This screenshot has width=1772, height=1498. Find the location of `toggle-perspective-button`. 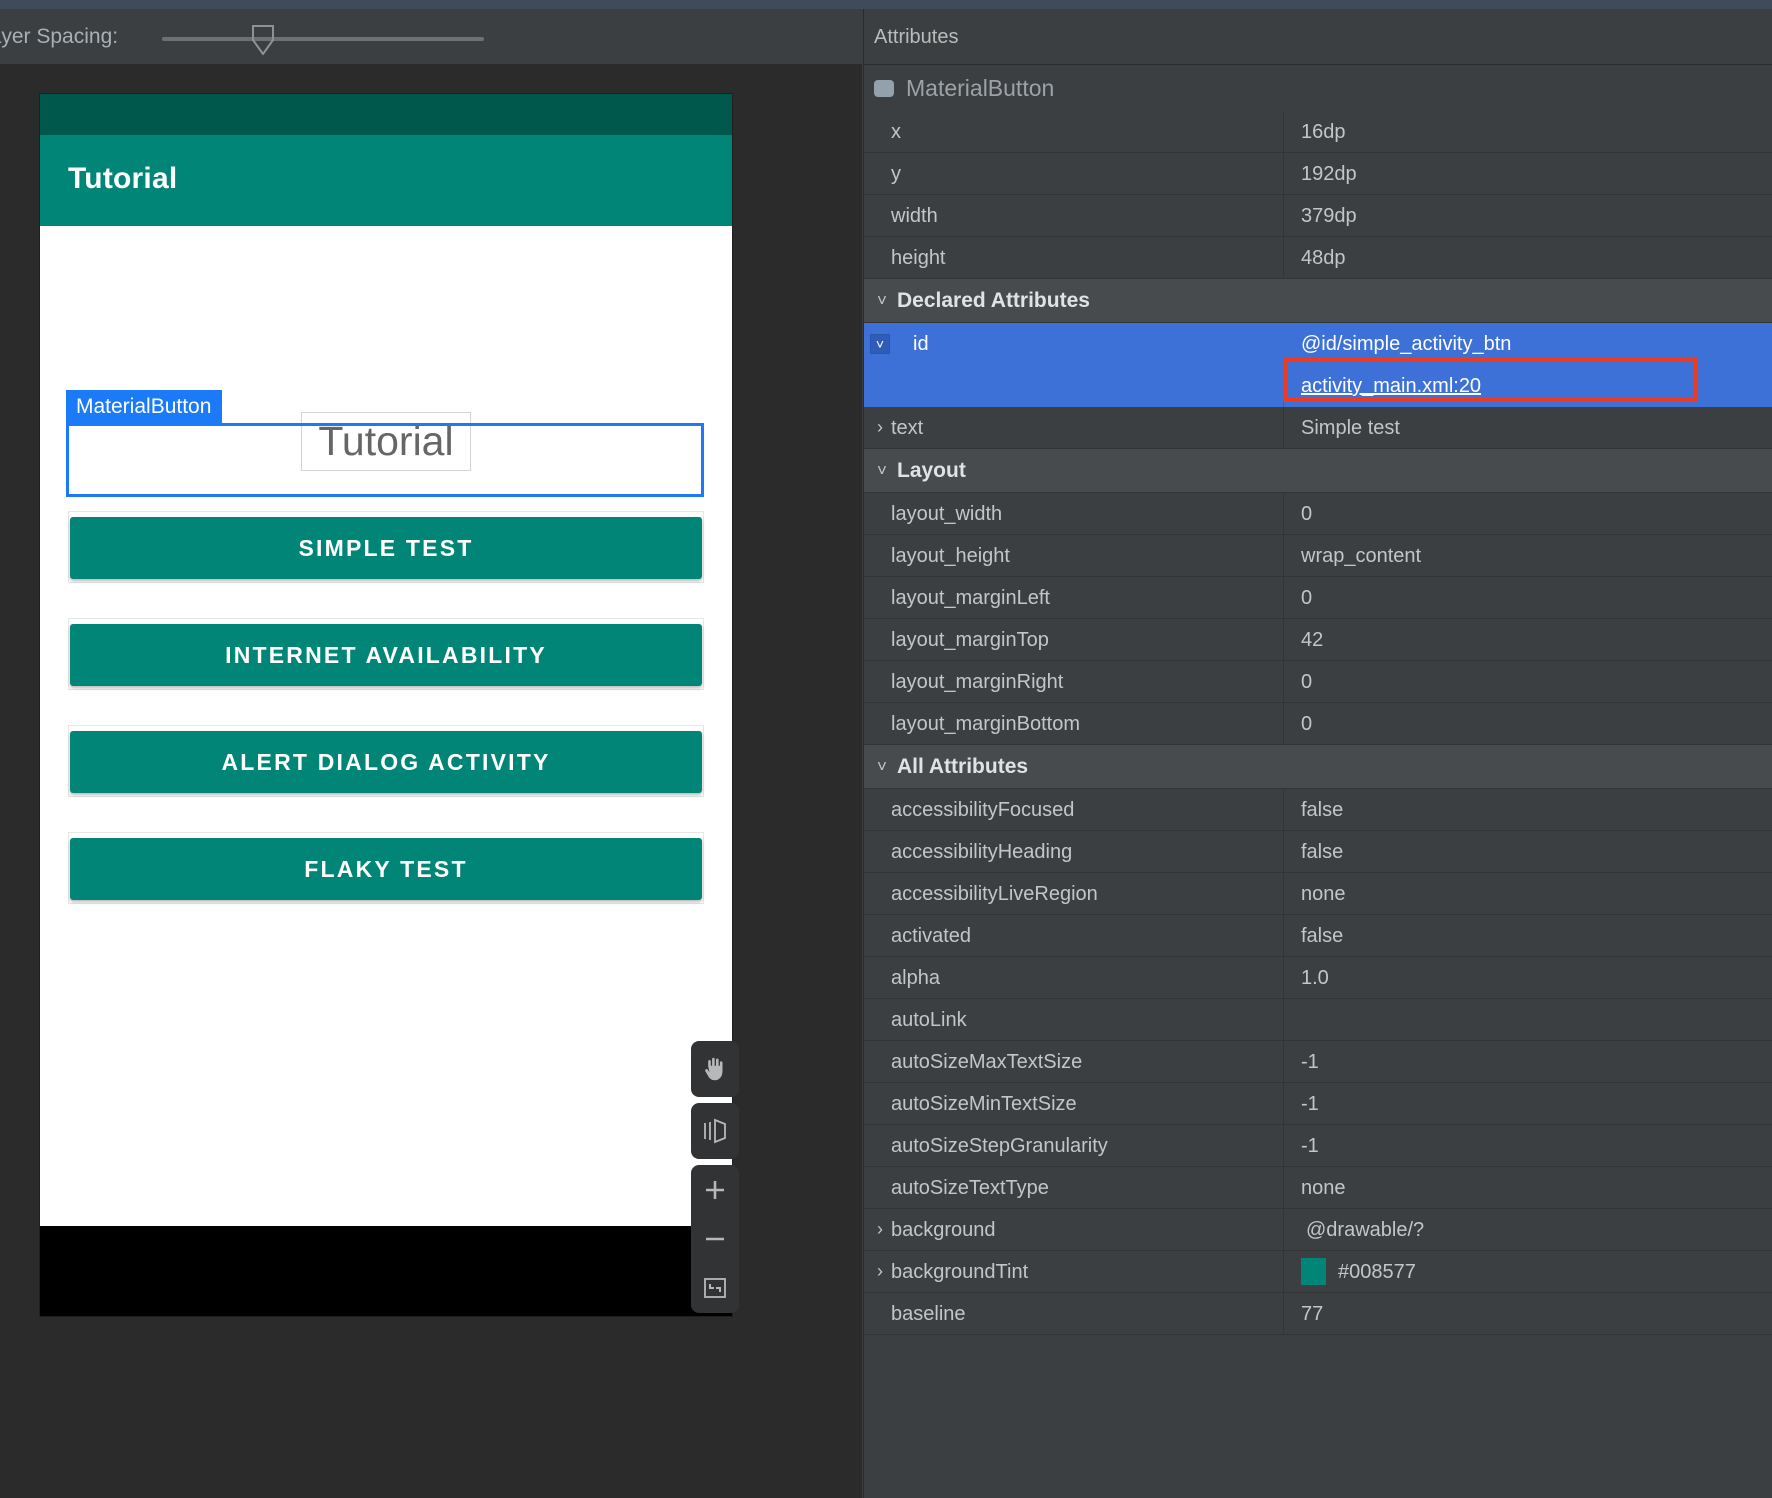

toggle-perspective-button is located at coordinates (715, 1131).